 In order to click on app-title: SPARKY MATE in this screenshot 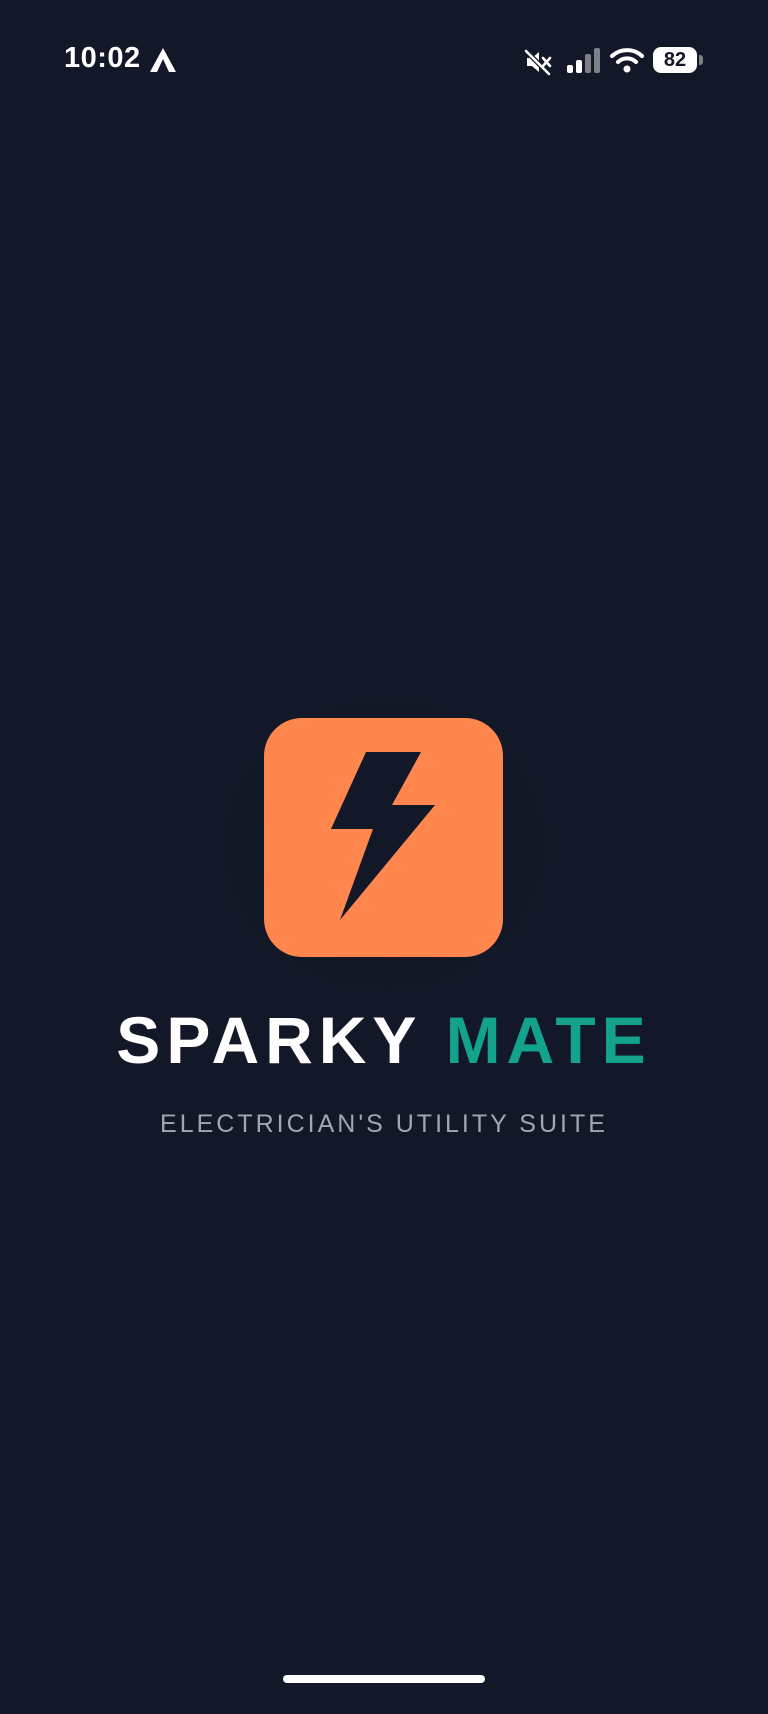, I will do `click(384, 1040)`.